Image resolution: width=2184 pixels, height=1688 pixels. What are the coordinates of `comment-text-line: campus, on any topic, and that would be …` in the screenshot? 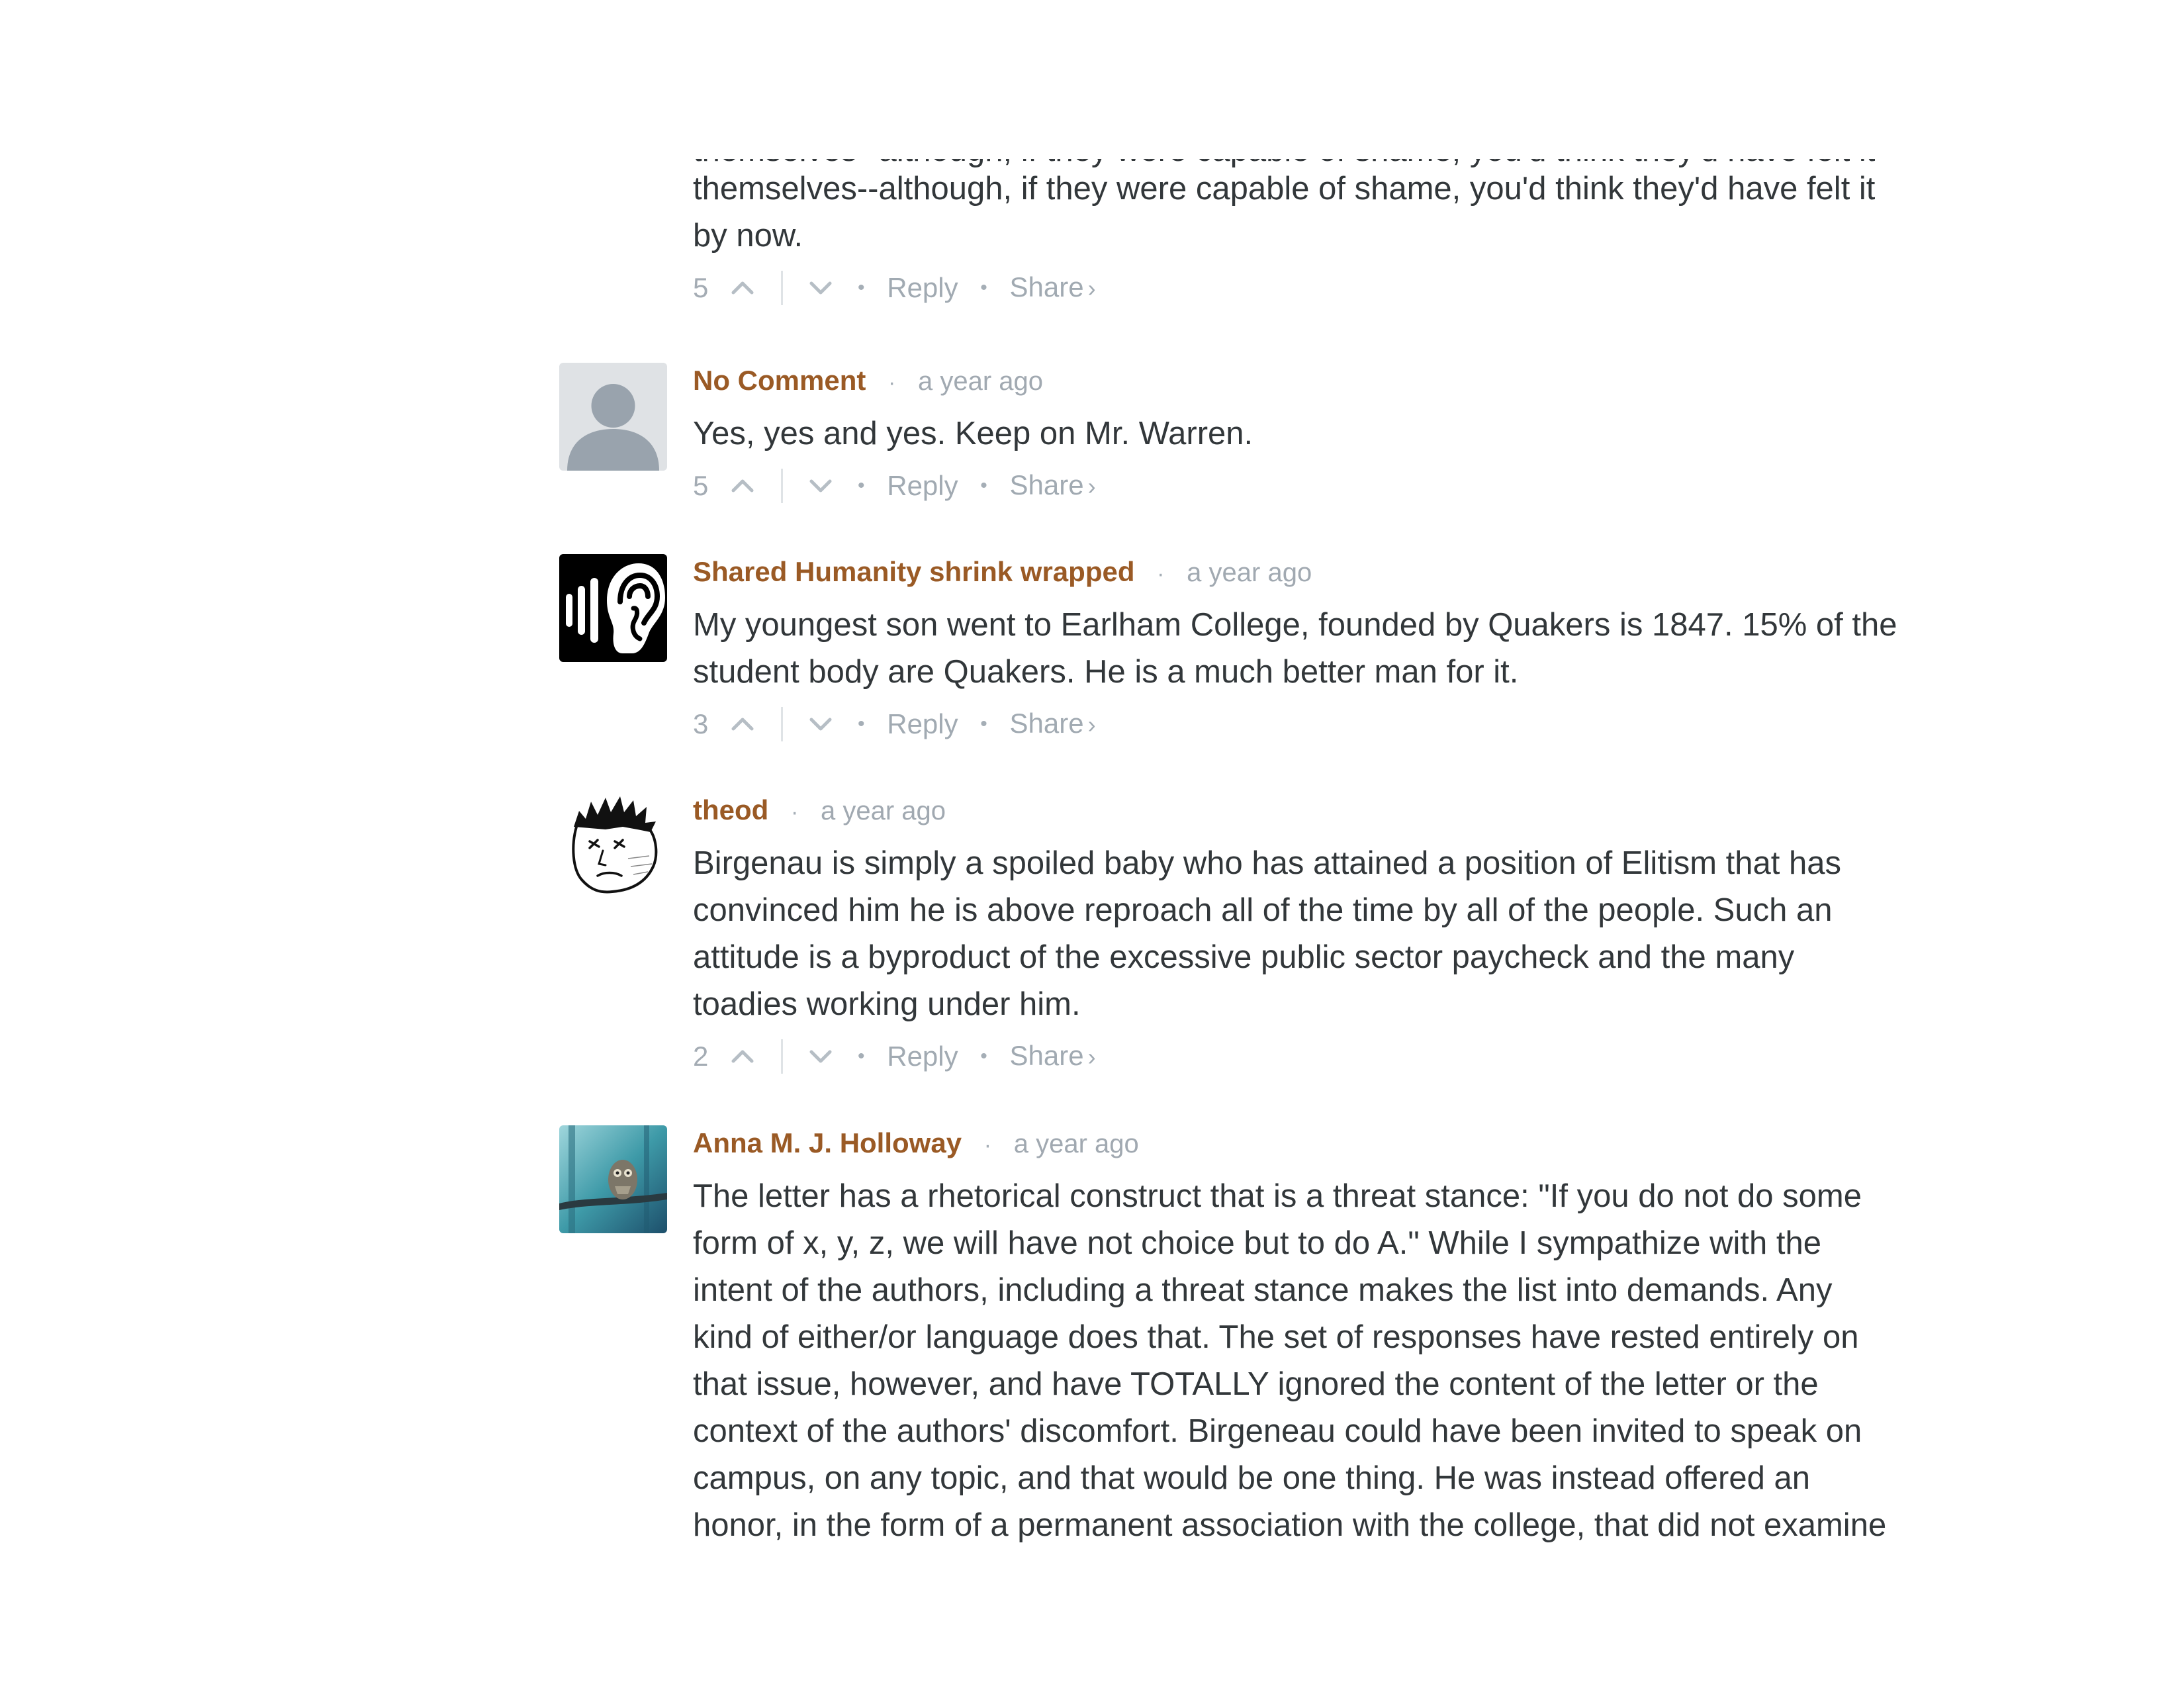 It's located at (1251, 1478).